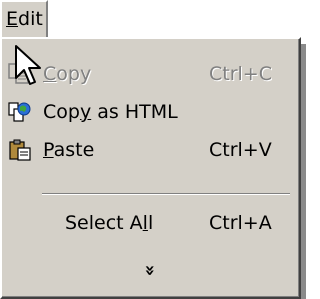  I want to click on menu-item-paste: Paste Ctrl+V, so click(150, 150).